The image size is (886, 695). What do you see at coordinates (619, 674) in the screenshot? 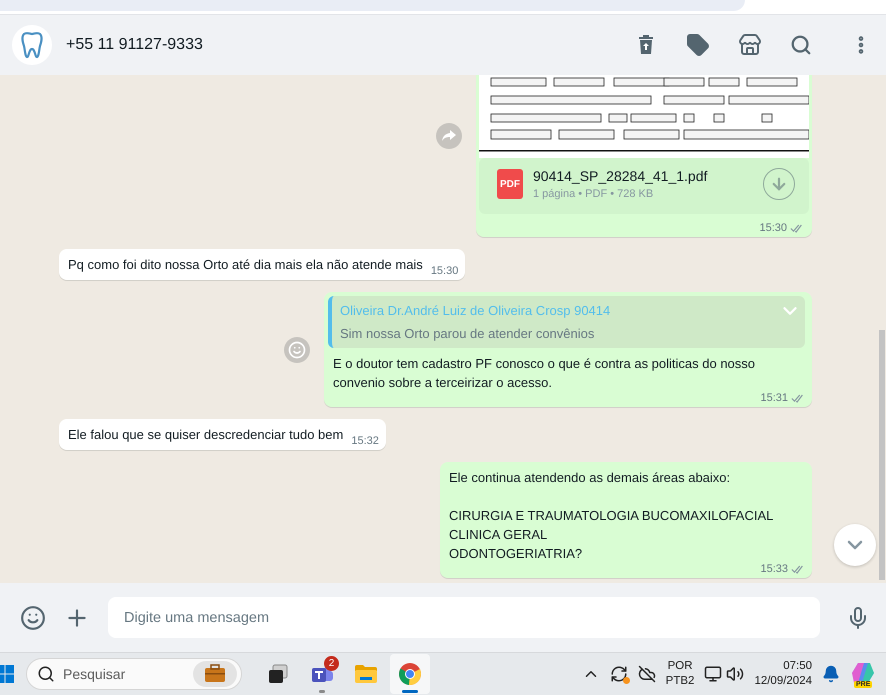
I see `sync-icon` at bounding box center [619, 674].